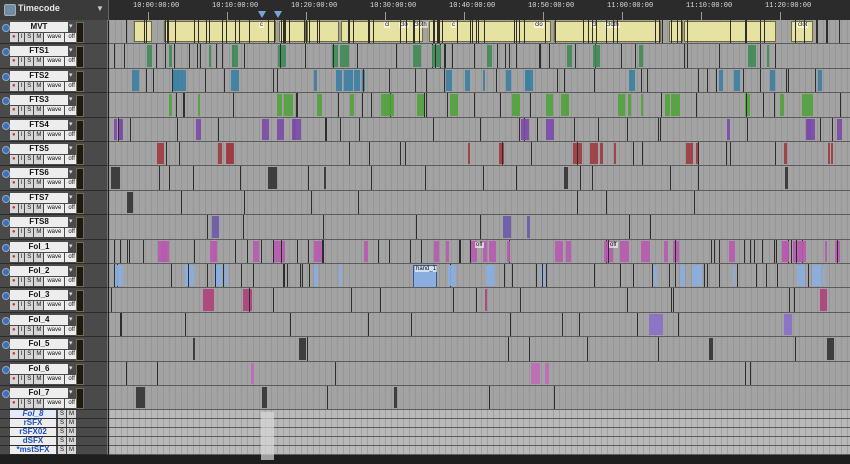  I want to click on track-lane: hand_1, so click(479, 276).